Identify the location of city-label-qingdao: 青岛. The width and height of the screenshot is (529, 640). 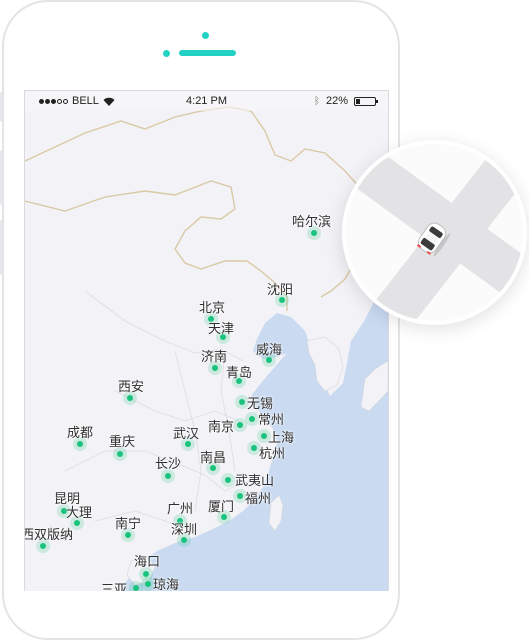
(239, 371).